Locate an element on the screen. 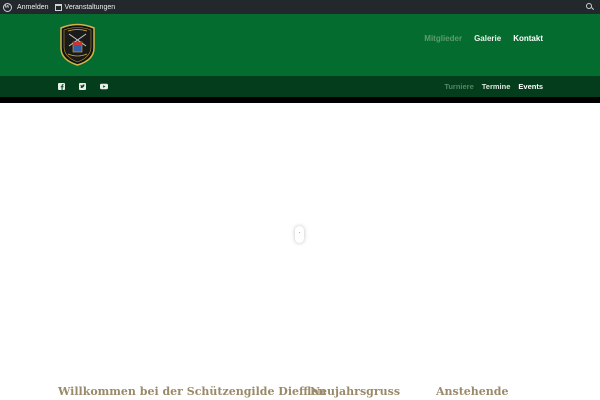 This screenshot has width=600, height=400. events-label: Veranstaltungen is located at coordinates (90, 7).